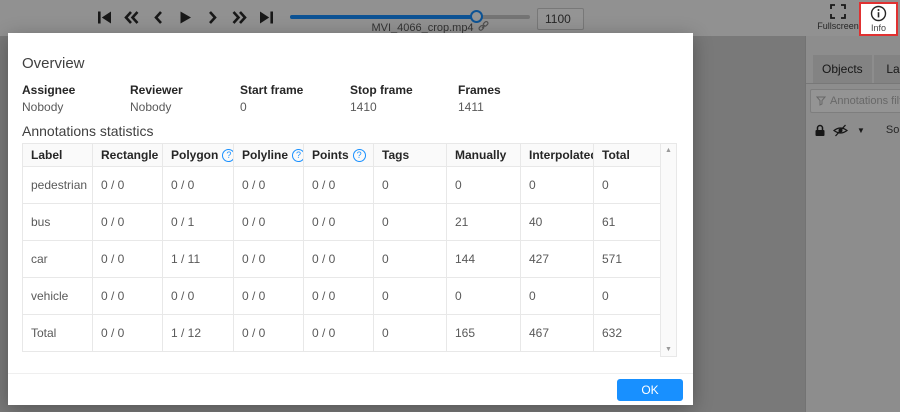 Image resolution: width=900 pixels, height=412 pixels. What do you see at coordinates (338, 155) in the screenshot?
I see `col-points: Points?` at bounding box center [338, 155].